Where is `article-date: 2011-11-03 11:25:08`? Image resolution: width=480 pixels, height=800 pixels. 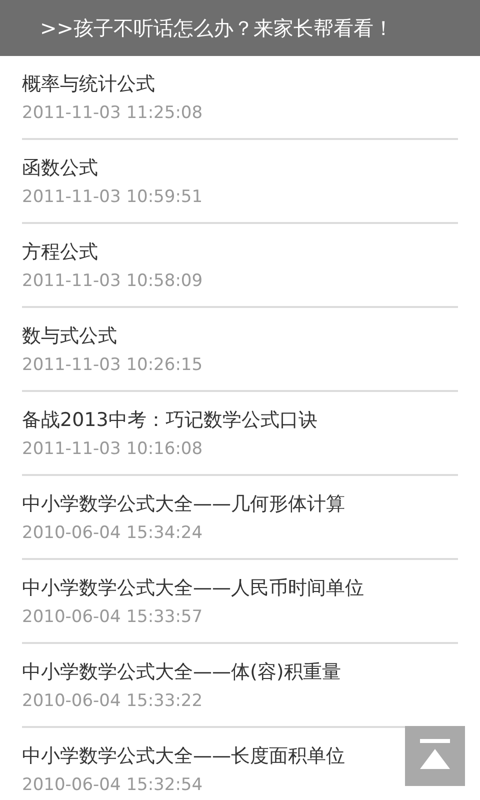
article-date: 2011-11-03 11:25:08 is located at coordinates (112, 113).